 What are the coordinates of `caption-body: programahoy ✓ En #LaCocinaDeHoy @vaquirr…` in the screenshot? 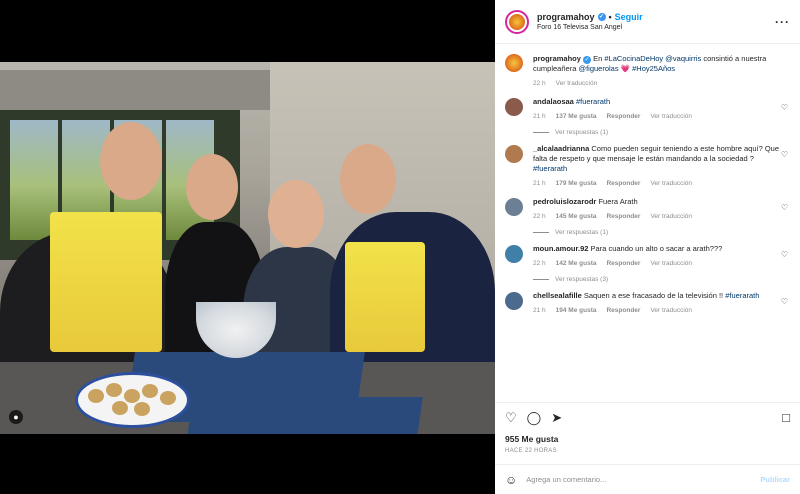 It's located at (658, 71).